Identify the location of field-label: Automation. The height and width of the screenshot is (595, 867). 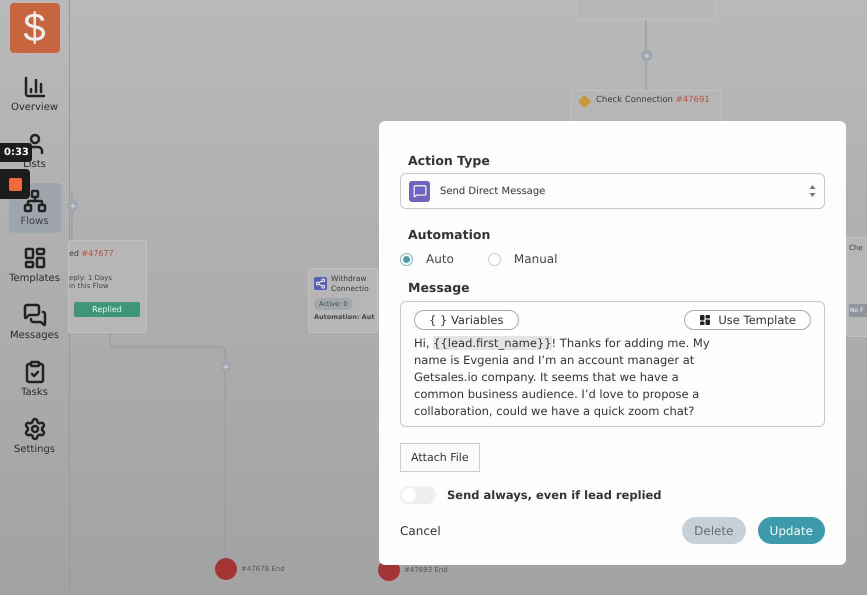
(449, 234).